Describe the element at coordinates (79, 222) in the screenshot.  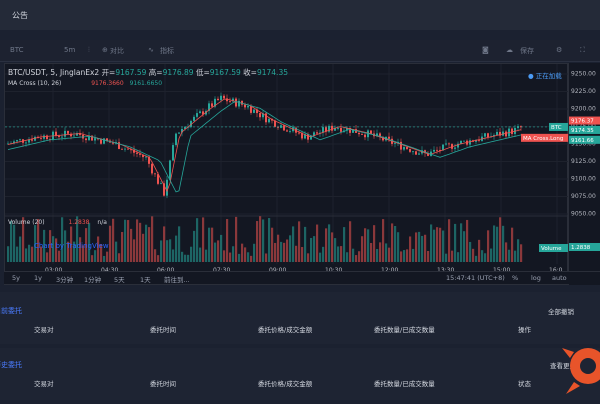
I see `volume-value: 1.2838` at that location.